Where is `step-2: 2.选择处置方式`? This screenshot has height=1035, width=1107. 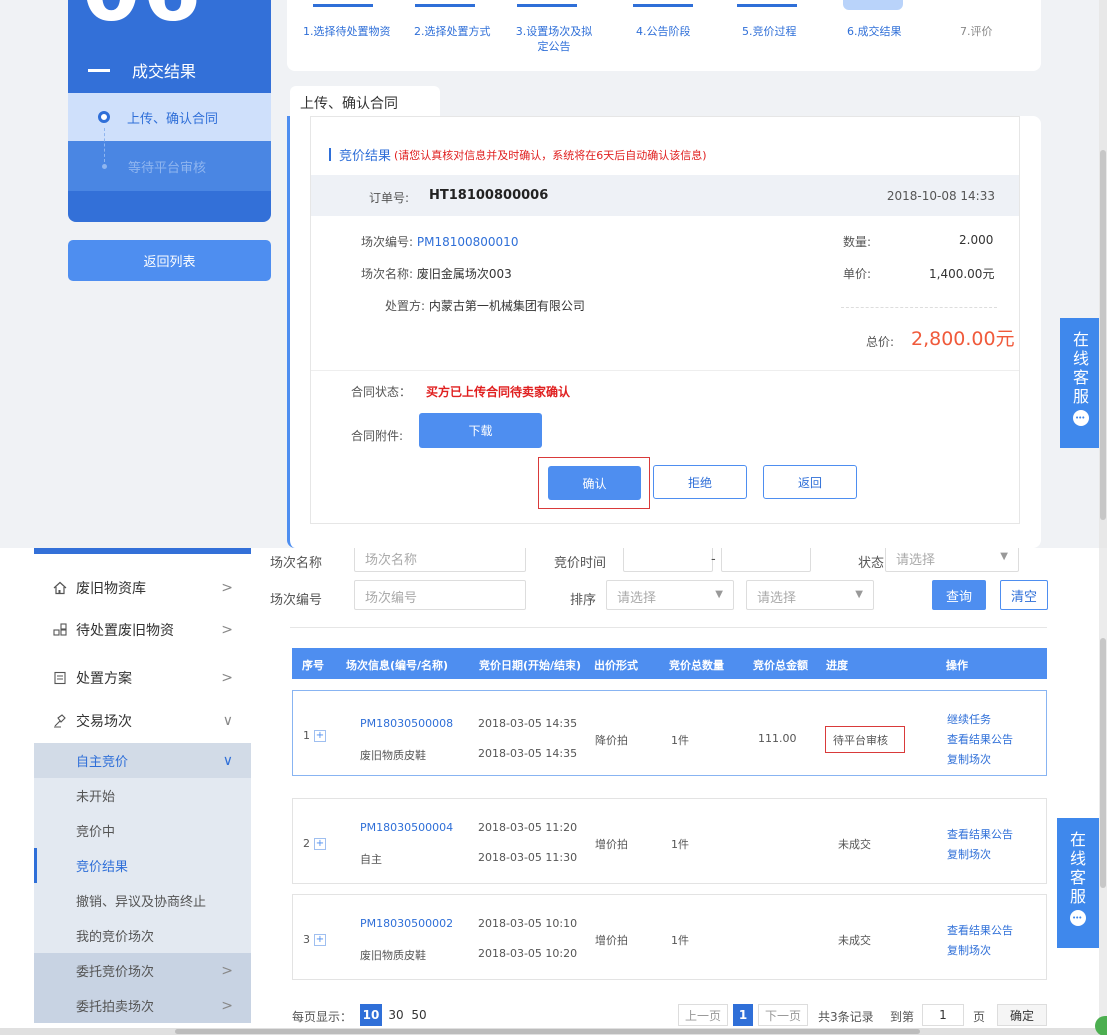
step-2: 2.选择处置方式 is located at coordinates (452, 31).